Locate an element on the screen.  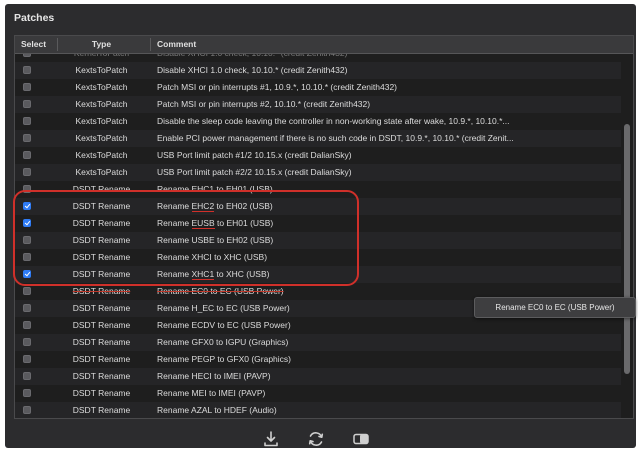
comment-suffix: to EH02 (USB) is located at coordinates (243, 206).